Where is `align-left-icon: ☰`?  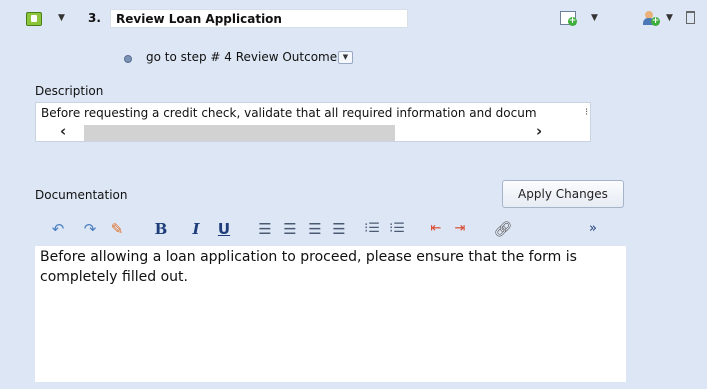 align-left-icon: ☰ is located at coordinates (265, 229).